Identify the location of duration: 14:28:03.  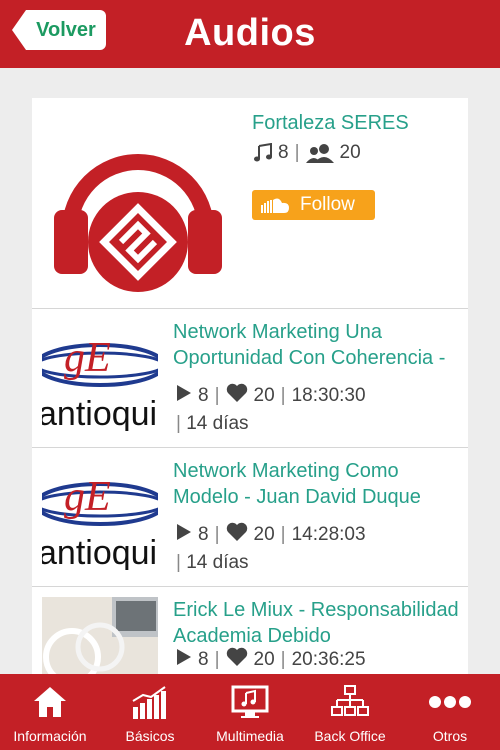
(328, 534).